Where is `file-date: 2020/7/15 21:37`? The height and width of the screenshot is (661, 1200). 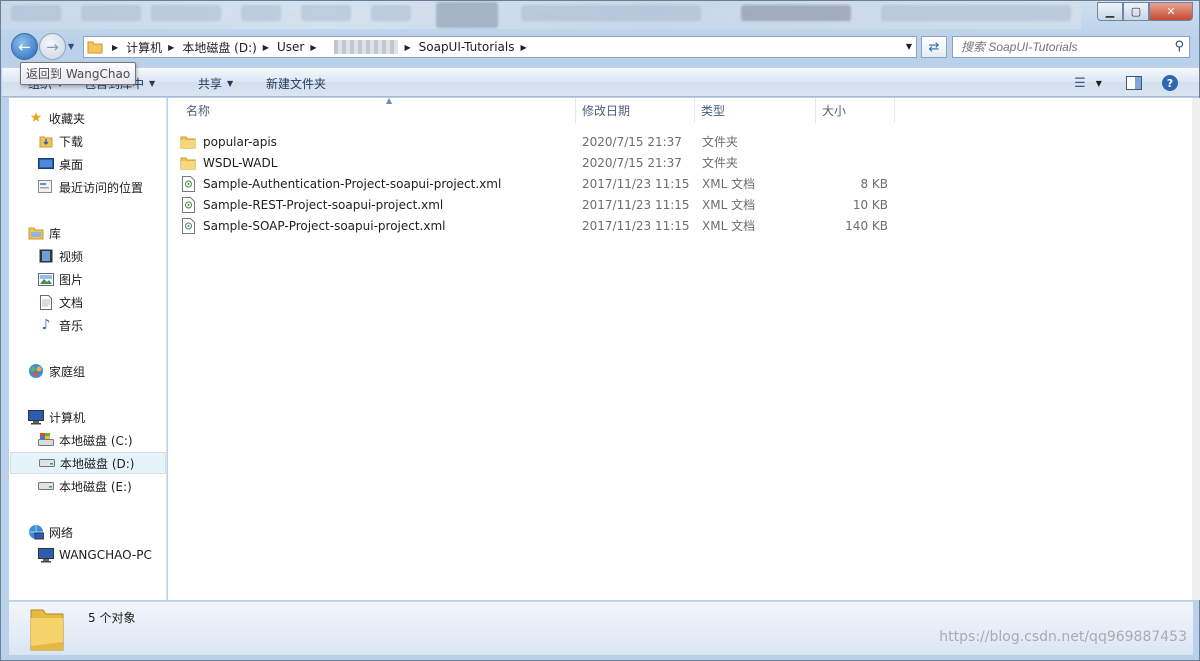 file-date: 2020/7/15 21:37 is located at coordinates (632, 141).